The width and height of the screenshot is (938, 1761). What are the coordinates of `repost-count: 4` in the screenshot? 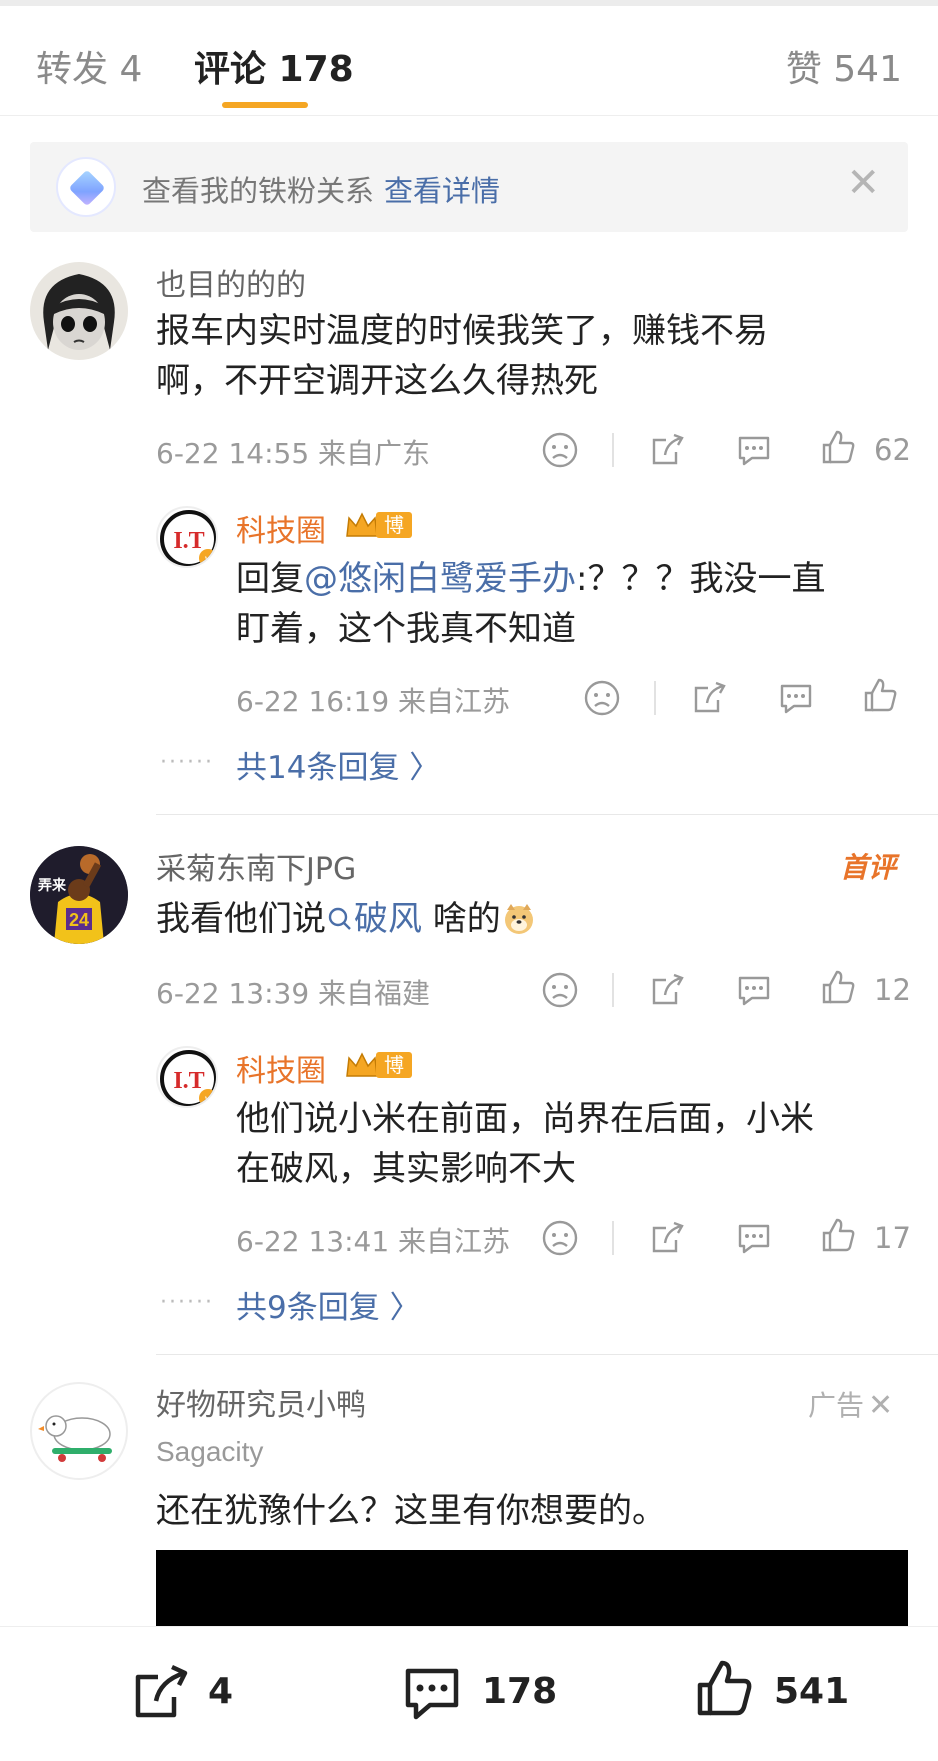 It's located at (221, 1691).